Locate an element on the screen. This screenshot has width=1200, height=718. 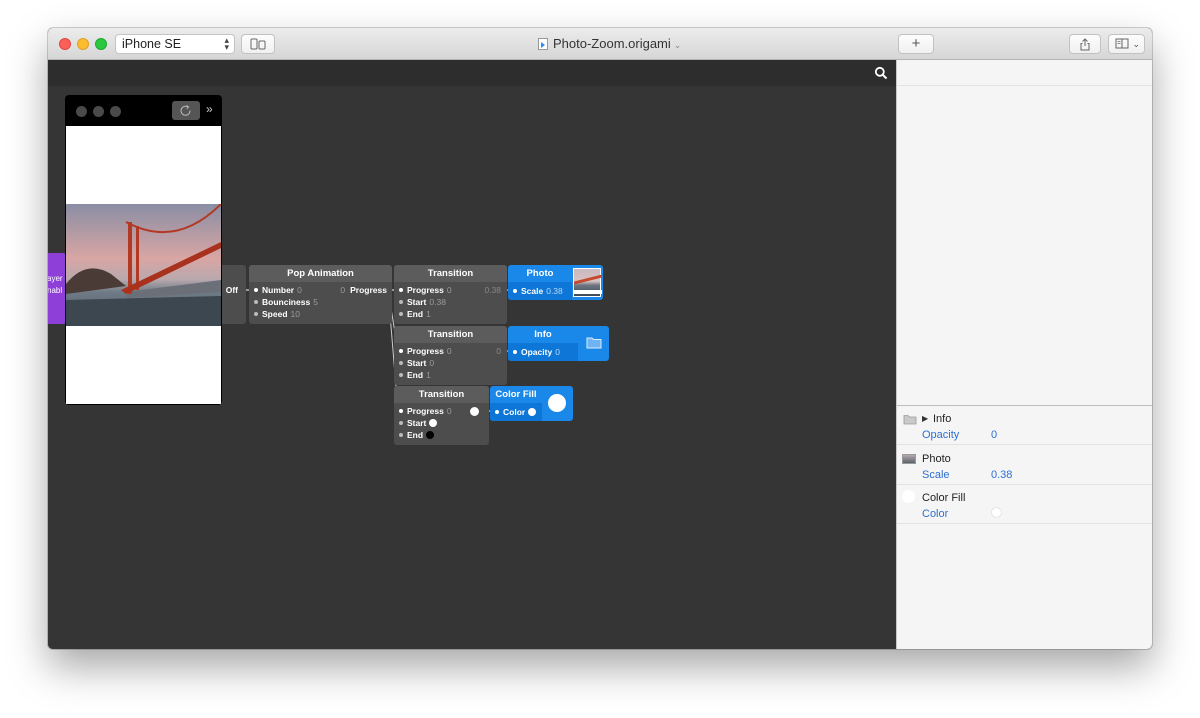
output-label: Off is located at coordinates (231, 290).